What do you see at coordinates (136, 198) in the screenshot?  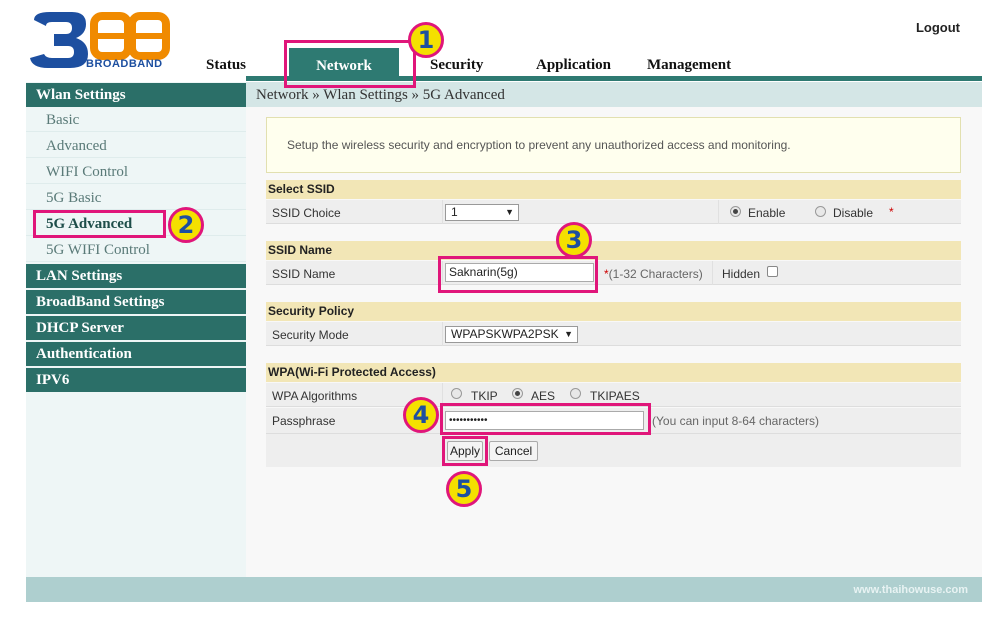 I see `sidebar-item-5g-basic: 5G Basic` at bounding box center [136, 198].